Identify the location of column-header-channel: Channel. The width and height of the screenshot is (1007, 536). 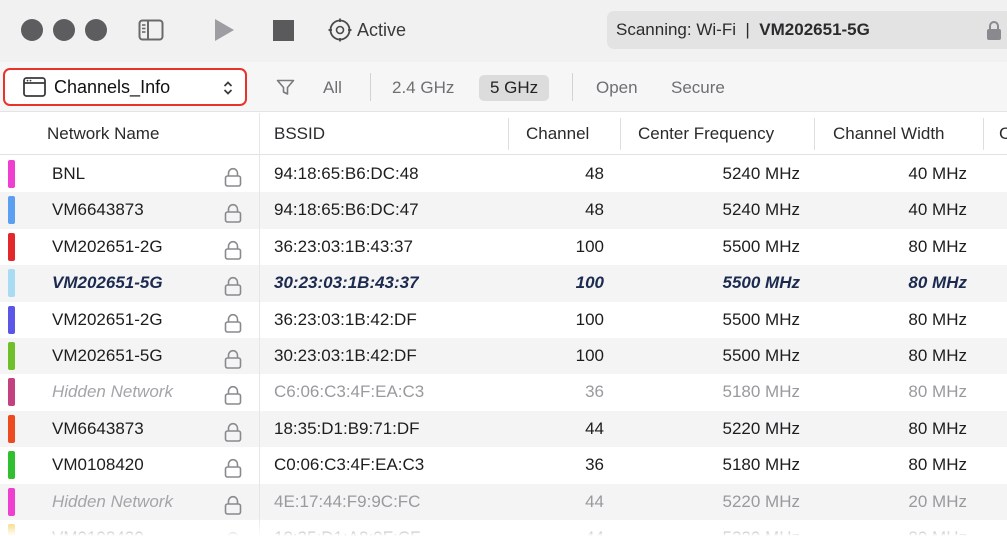
(557, 134).